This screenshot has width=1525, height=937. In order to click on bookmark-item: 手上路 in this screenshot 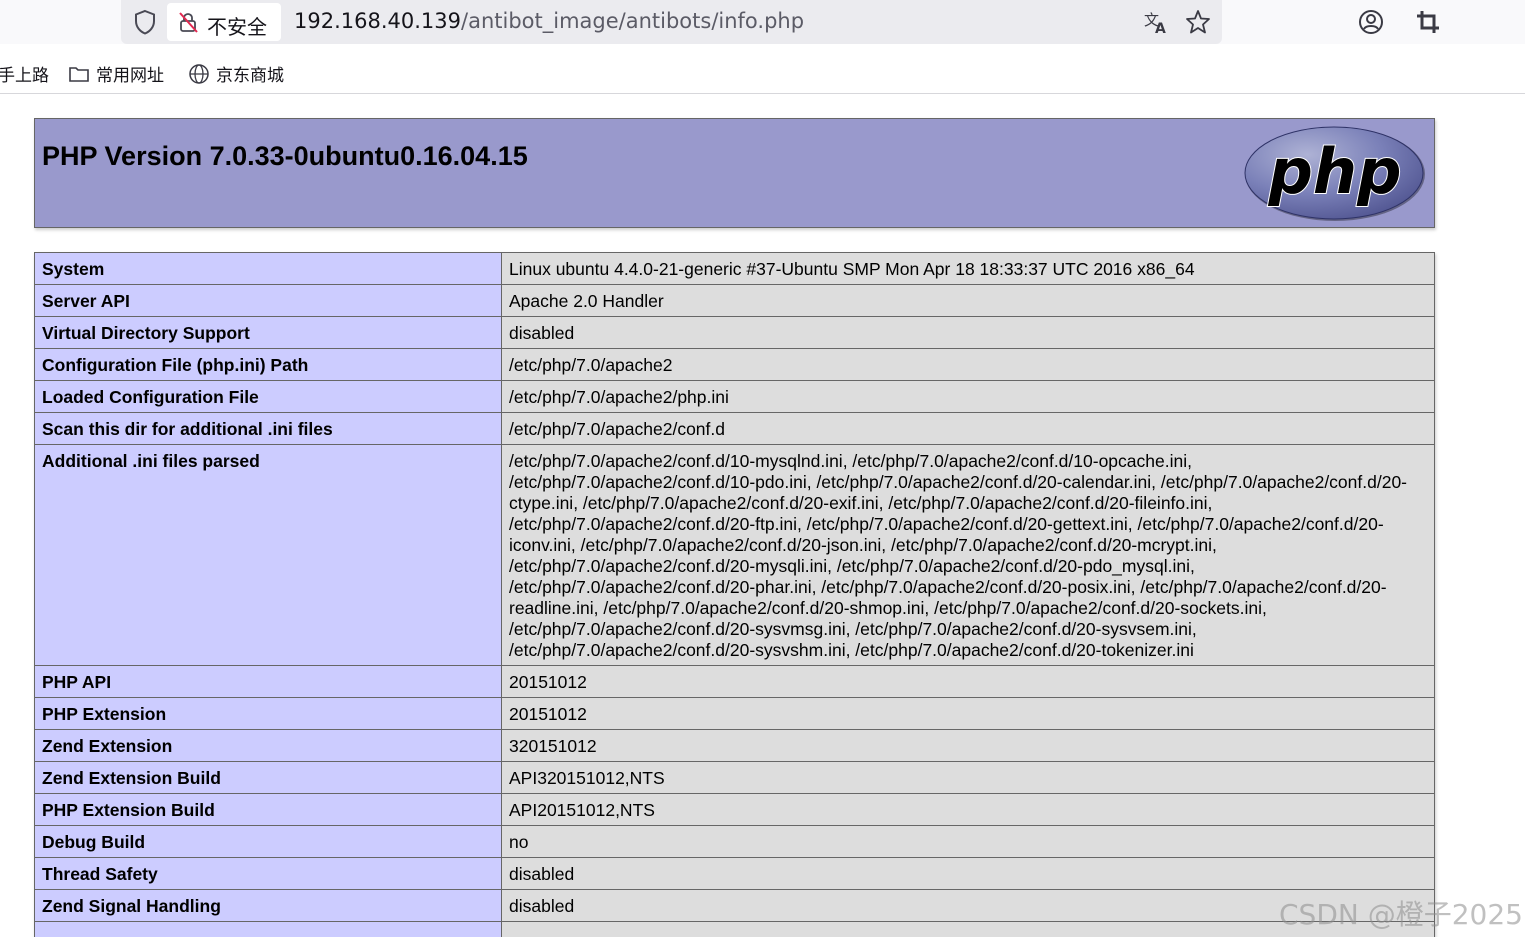, I will do `click(24, 73)`.